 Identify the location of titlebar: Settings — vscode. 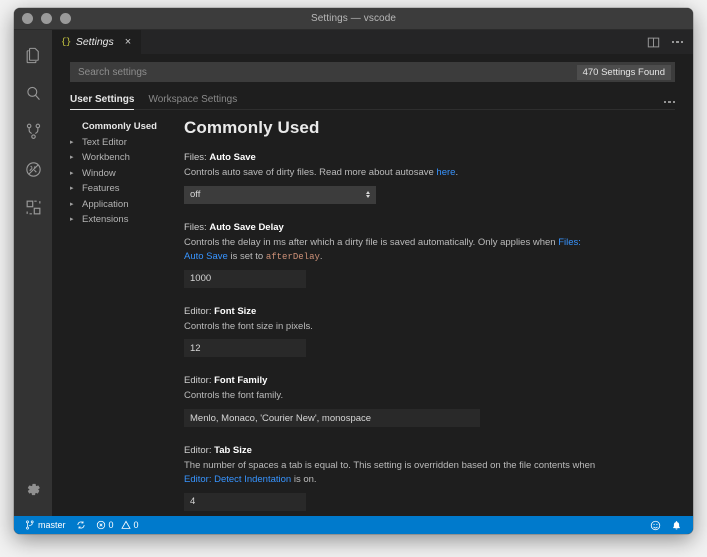
(353, 19).